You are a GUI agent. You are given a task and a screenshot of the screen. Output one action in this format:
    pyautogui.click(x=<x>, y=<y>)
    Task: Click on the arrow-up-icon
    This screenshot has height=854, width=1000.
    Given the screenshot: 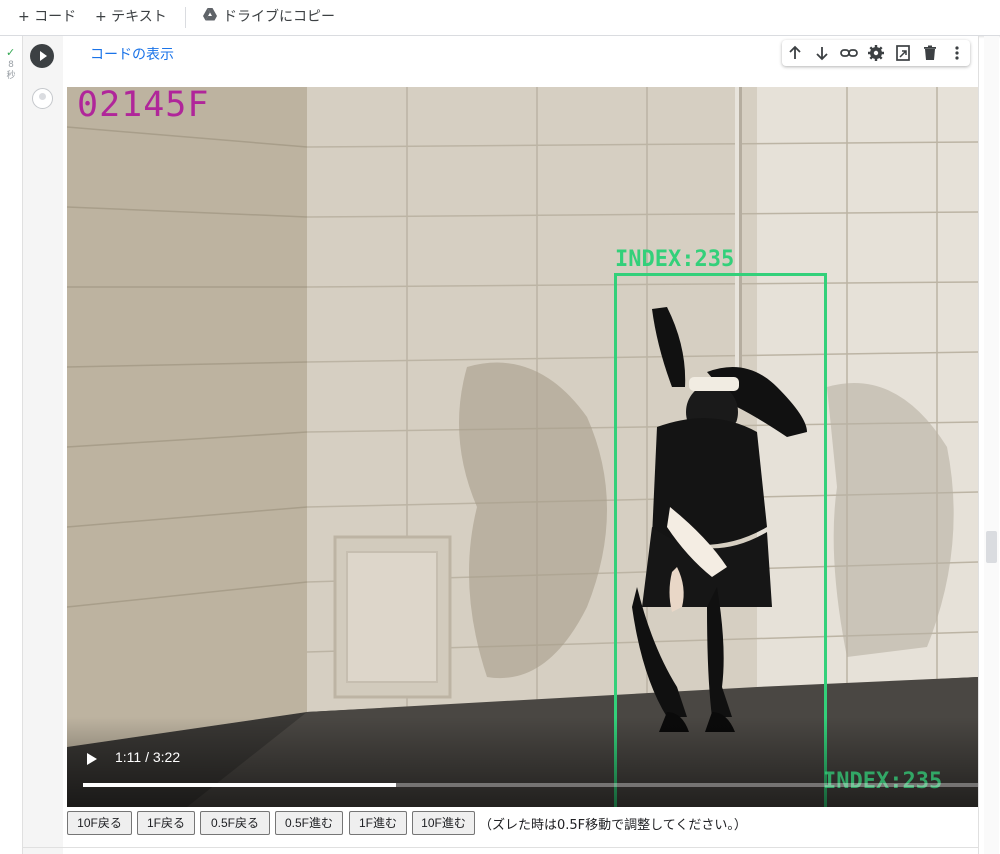 What is the action you would take?
    pyautogui.click(x=795, y=53)
    